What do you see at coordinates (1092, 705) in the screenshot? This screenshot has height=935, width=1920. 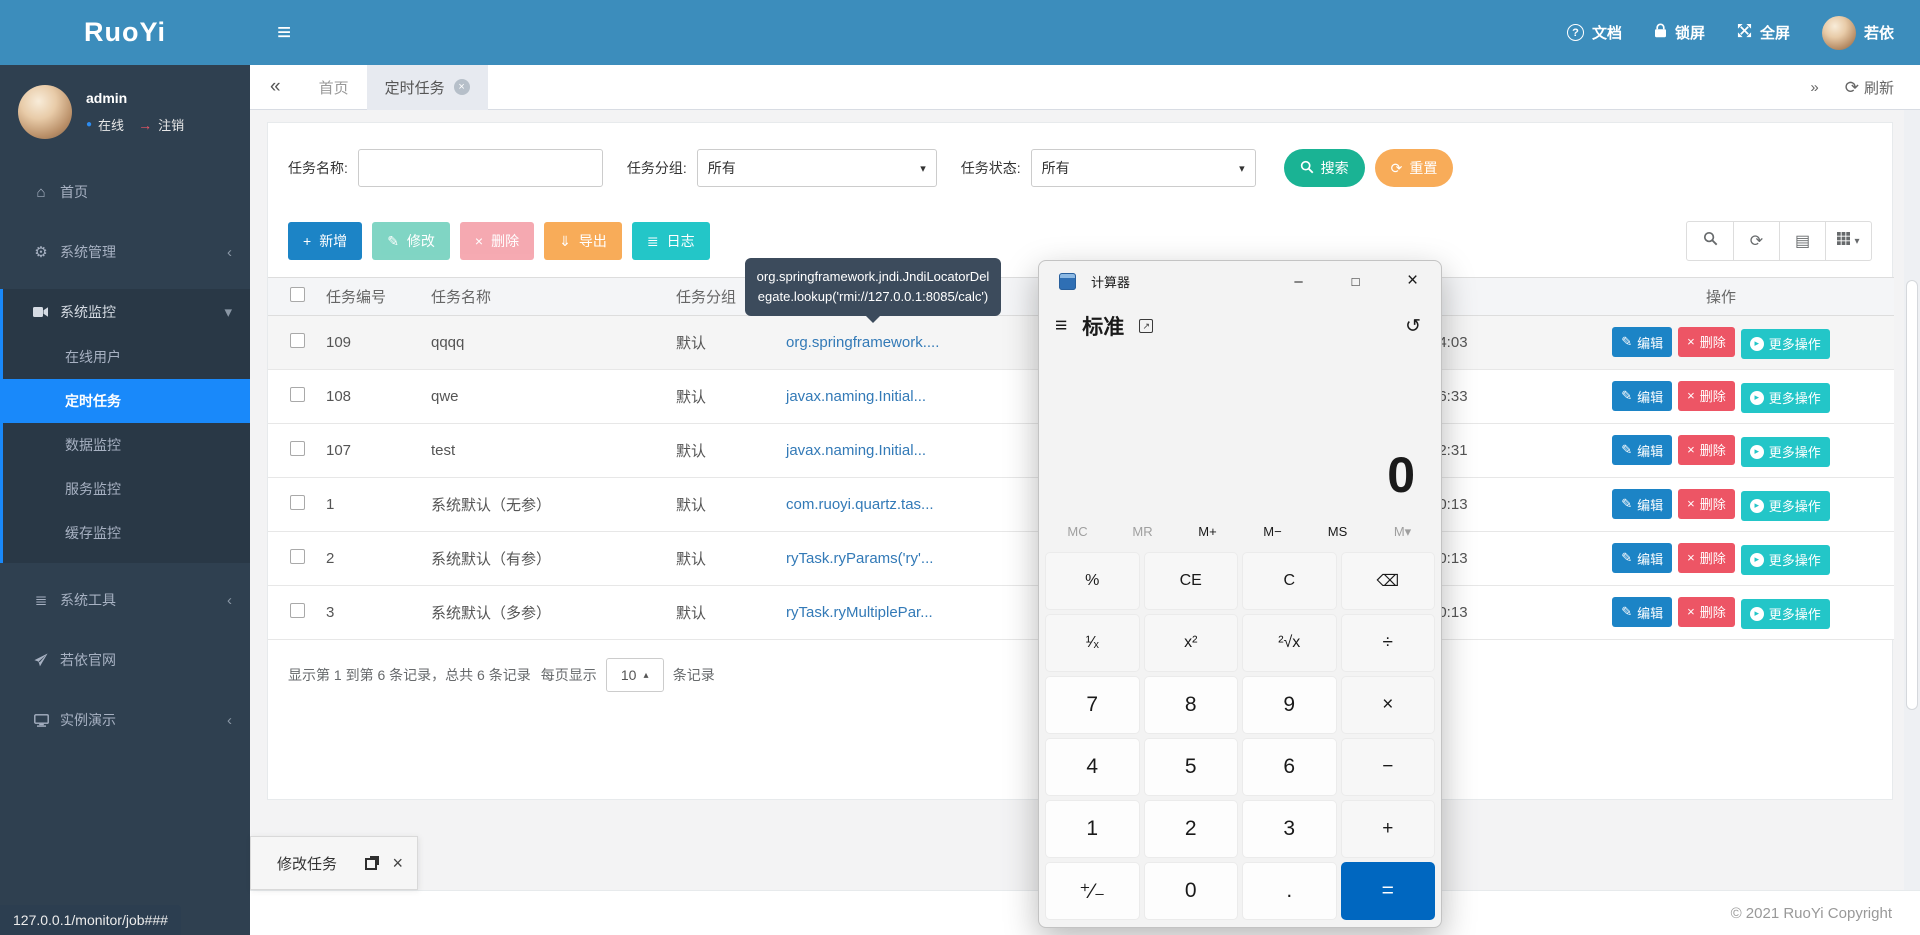 I see `digit-7-key: 7` at bounding box center [1092, 705].